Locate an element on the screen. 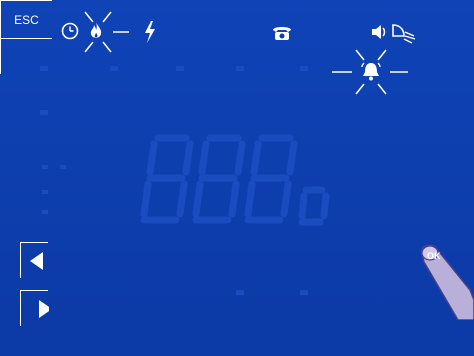  arrow-left-icon is located at coordinates (36, 261).